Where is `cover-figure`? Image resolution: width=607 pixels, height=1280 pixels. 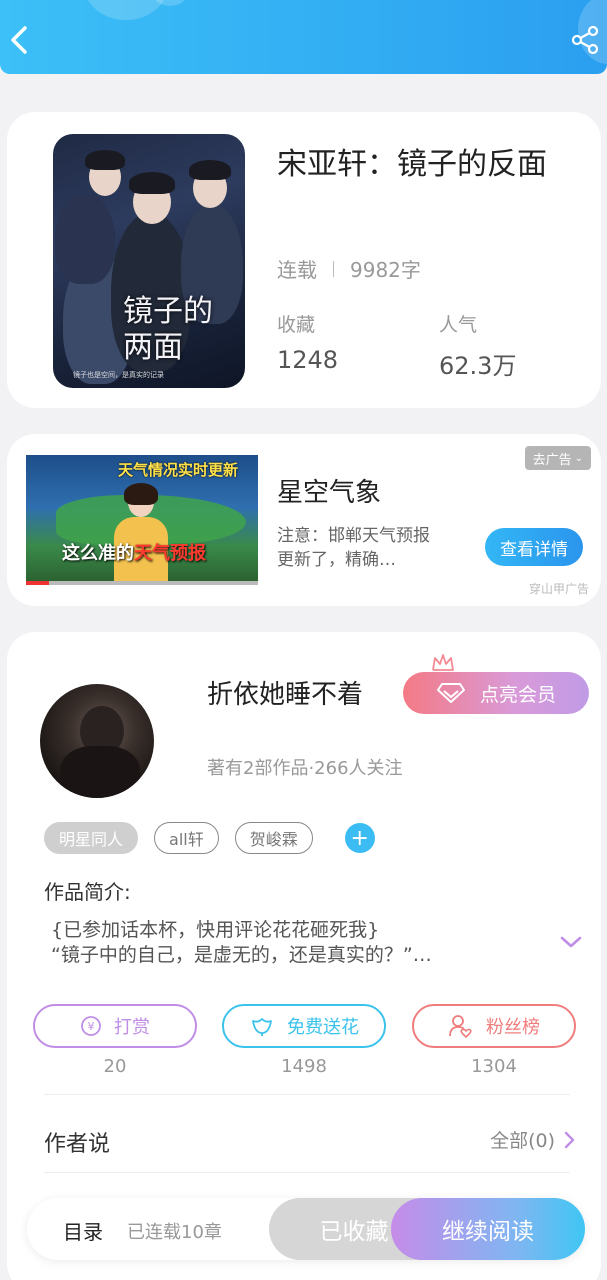 cover-figure is located at coordinates (85, 239).